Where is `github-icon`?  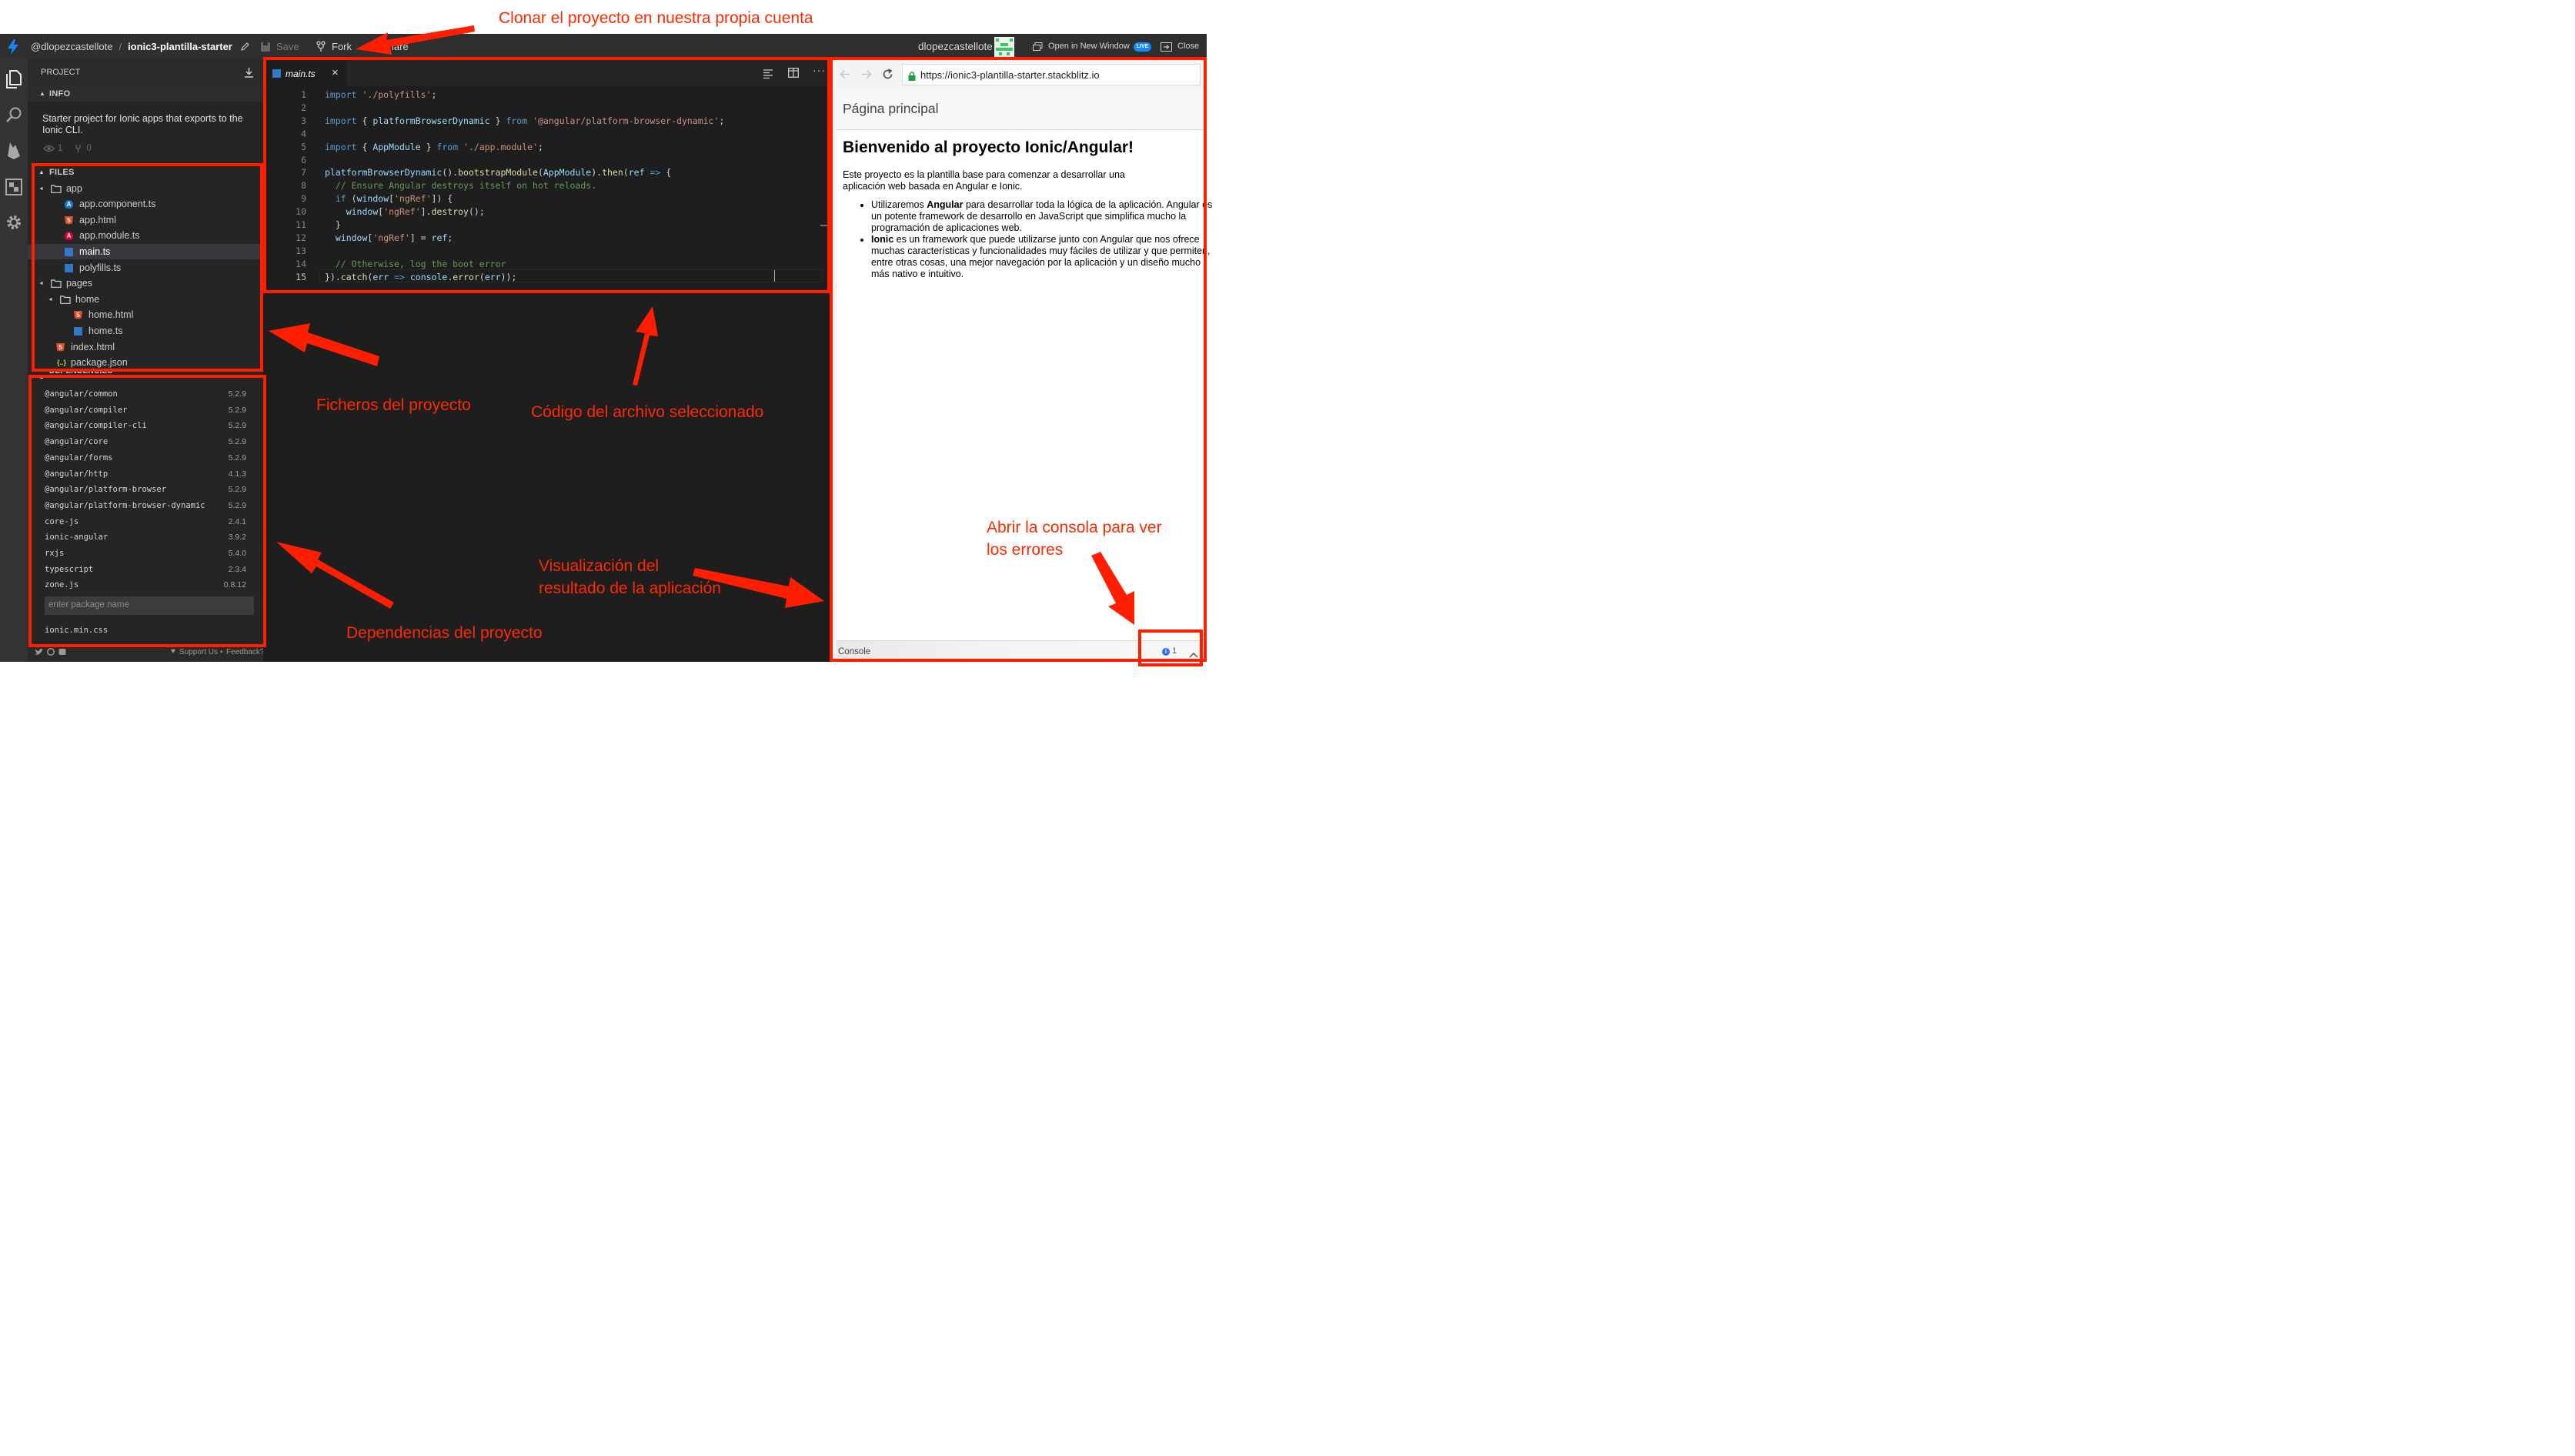
github-icon is located at coordinates (51, 653).